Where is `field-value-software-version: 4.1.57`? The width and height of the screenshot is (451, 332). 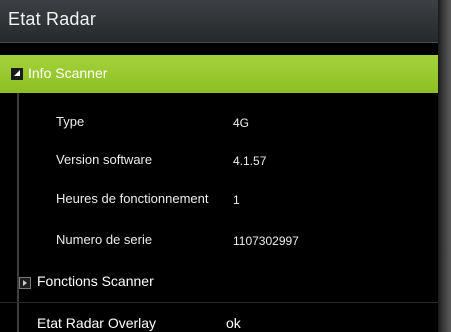 field-value-software-version: 4.1.57 is located at coordinates (250, 161).